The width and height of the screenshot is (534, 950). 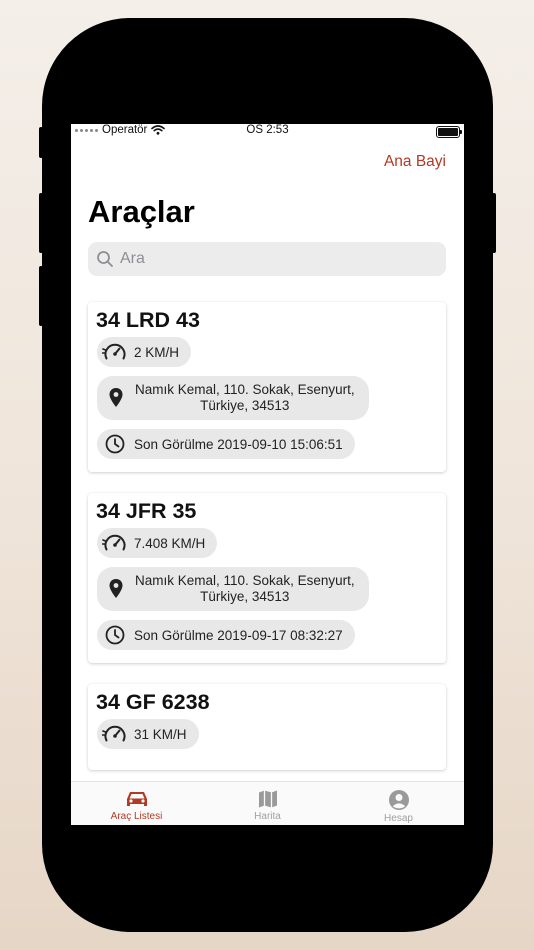 What do you see at coordinates (105, 259) in the screenshot?
I see `search-icon` at bounding box center [105, 259].